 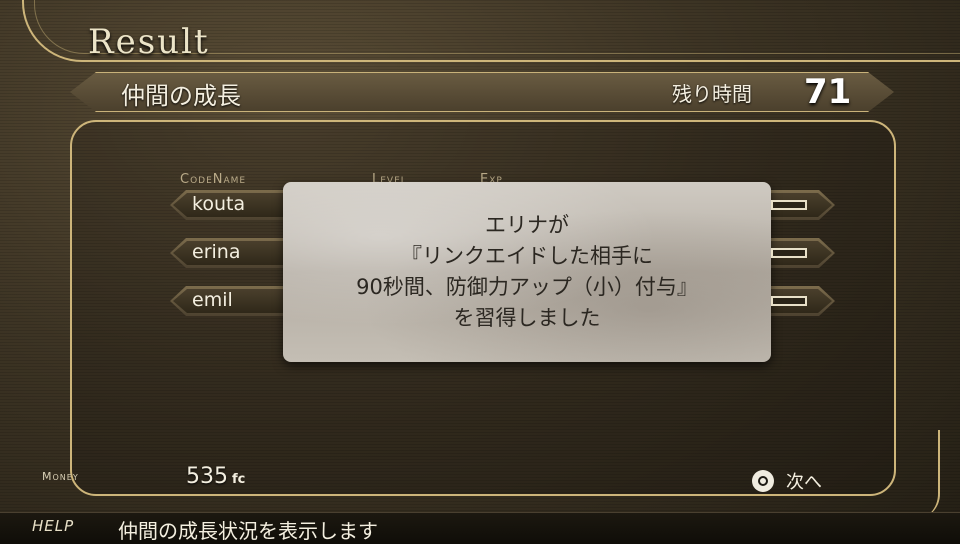 What do you see at coordinates (213, 179) in the screenshot?
I see `column-header-codename: CodeName` at bounding box center [213, 179].